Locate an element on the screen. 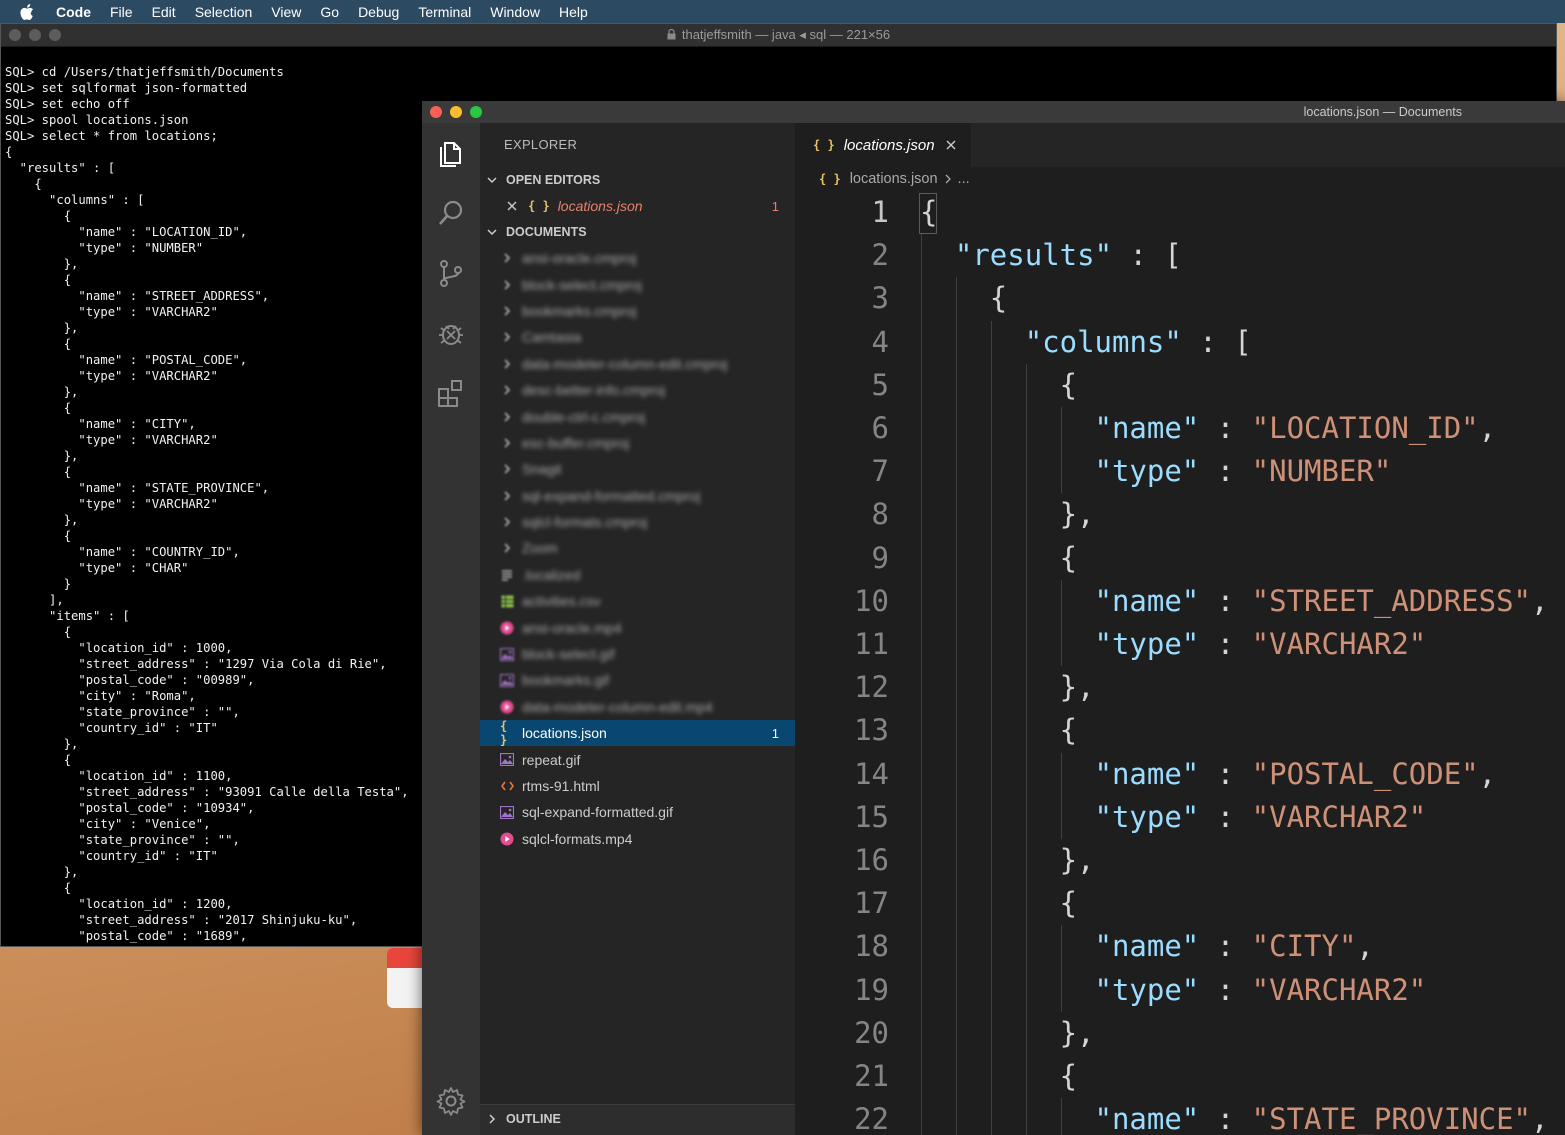 The width and height of the screenshot is (1565, 1135). folder-item: ansi-oracle.cmproj is located at coordinates (637, 258).